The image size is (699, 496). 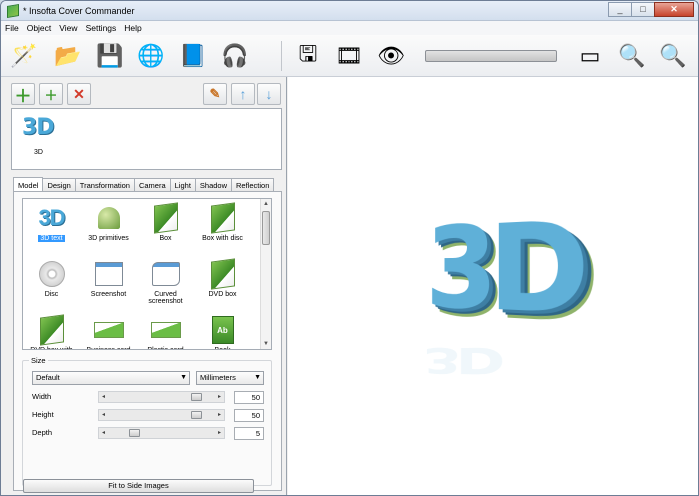 I want to click on tab-shadow: Shadow, so click(x=213, y=185).